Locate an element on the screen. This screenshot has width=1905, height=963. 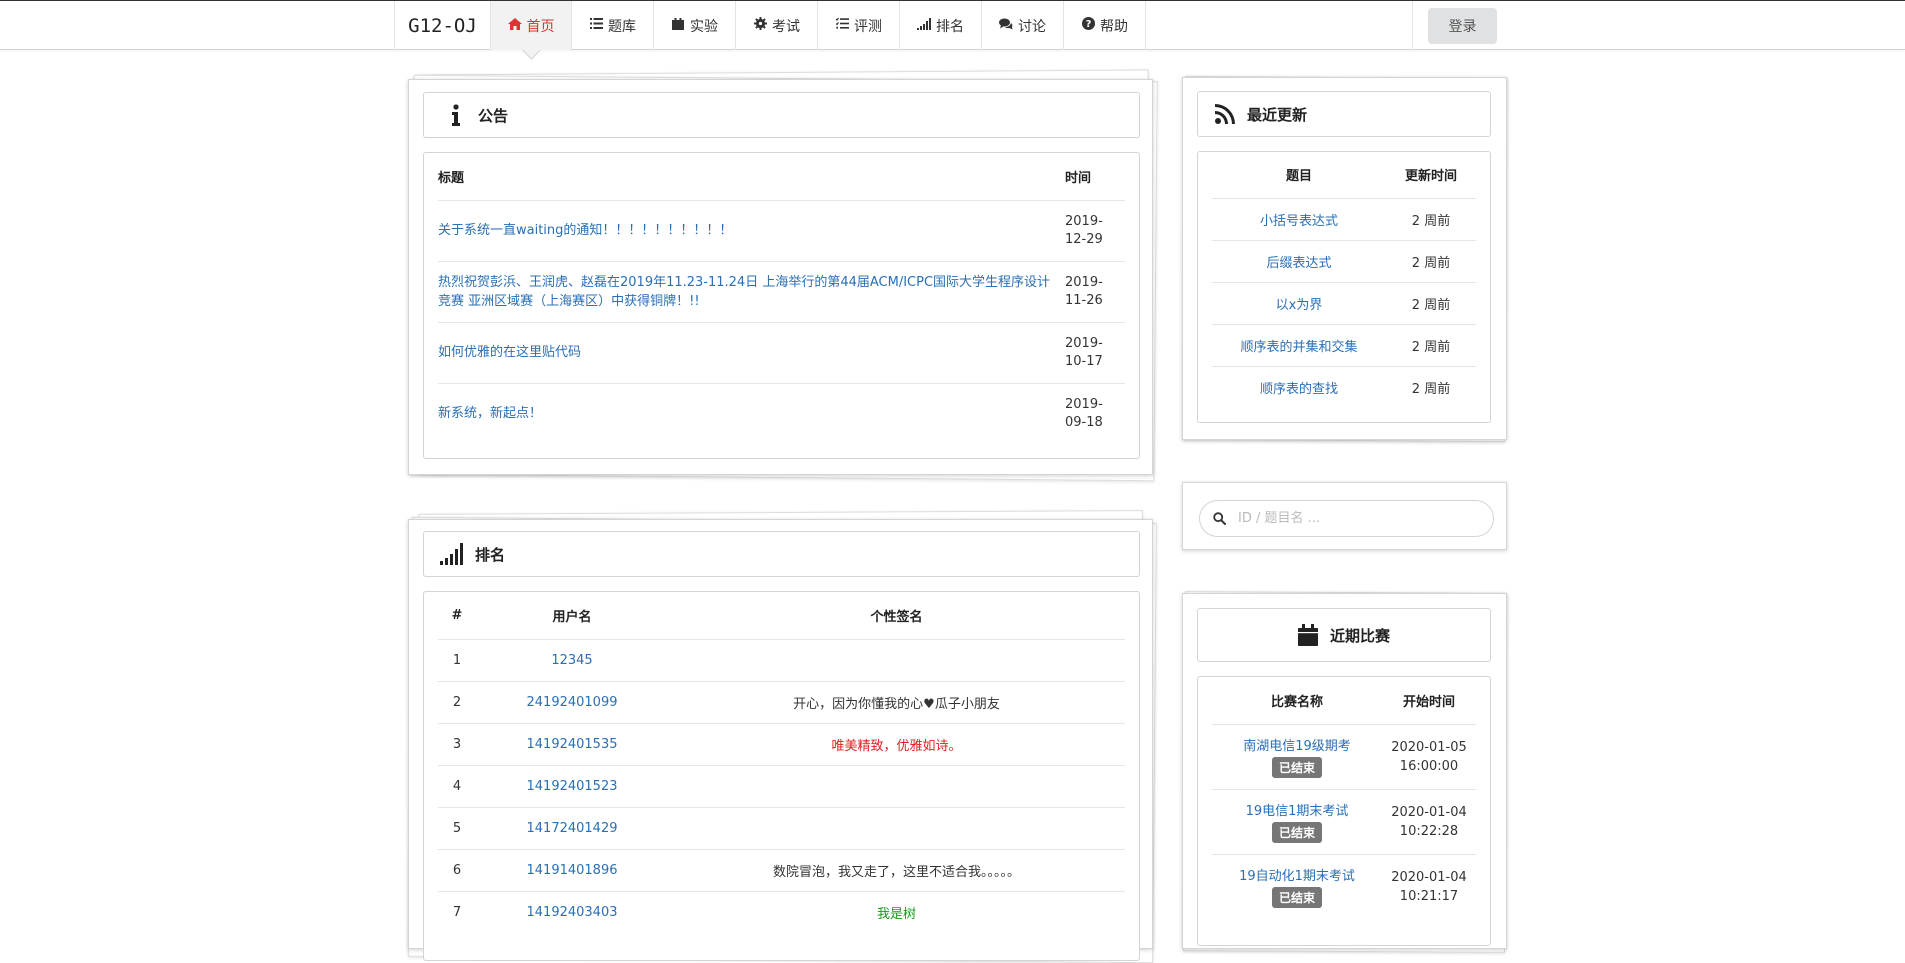
contest-link: 南湖电信19级期考 is located at coordinates (1297, 746).